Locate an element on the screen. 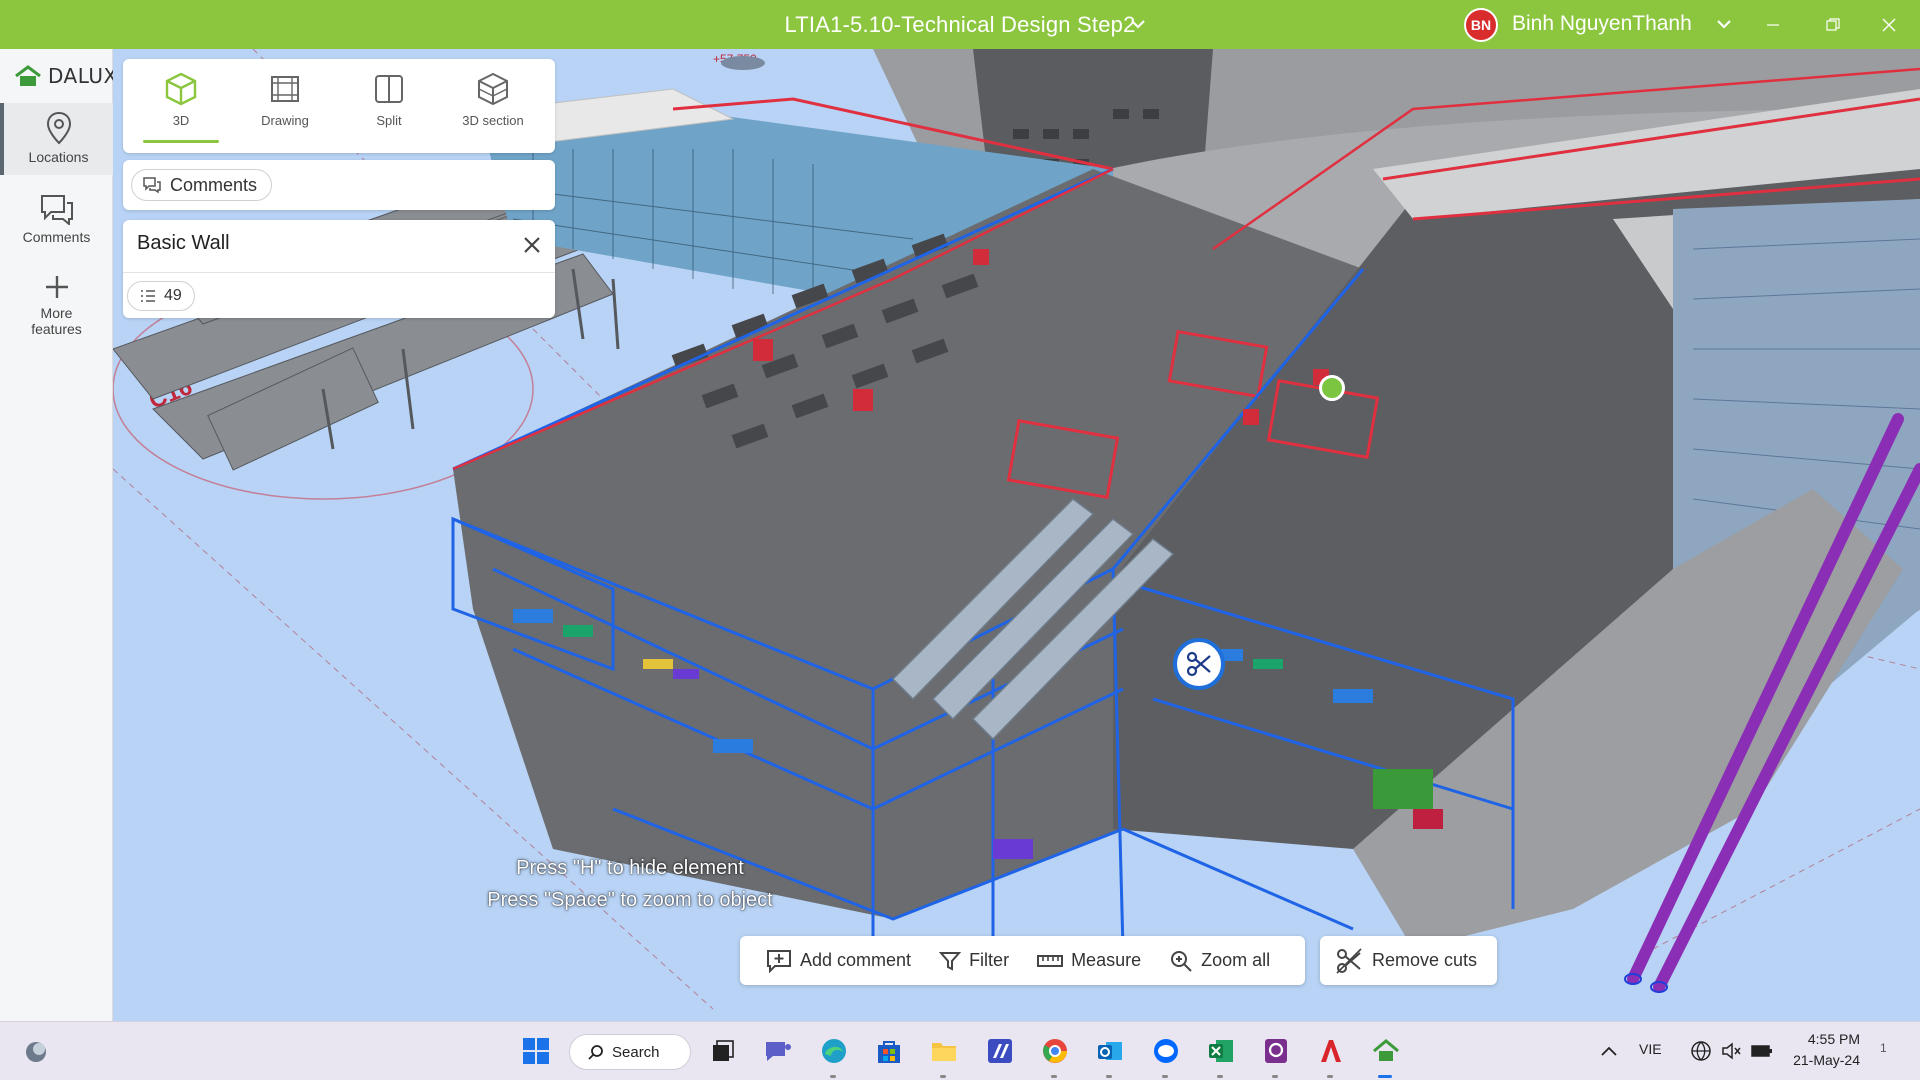 The image size is (1920, 1080). task-view-button is located at coordinates (723, 1051).